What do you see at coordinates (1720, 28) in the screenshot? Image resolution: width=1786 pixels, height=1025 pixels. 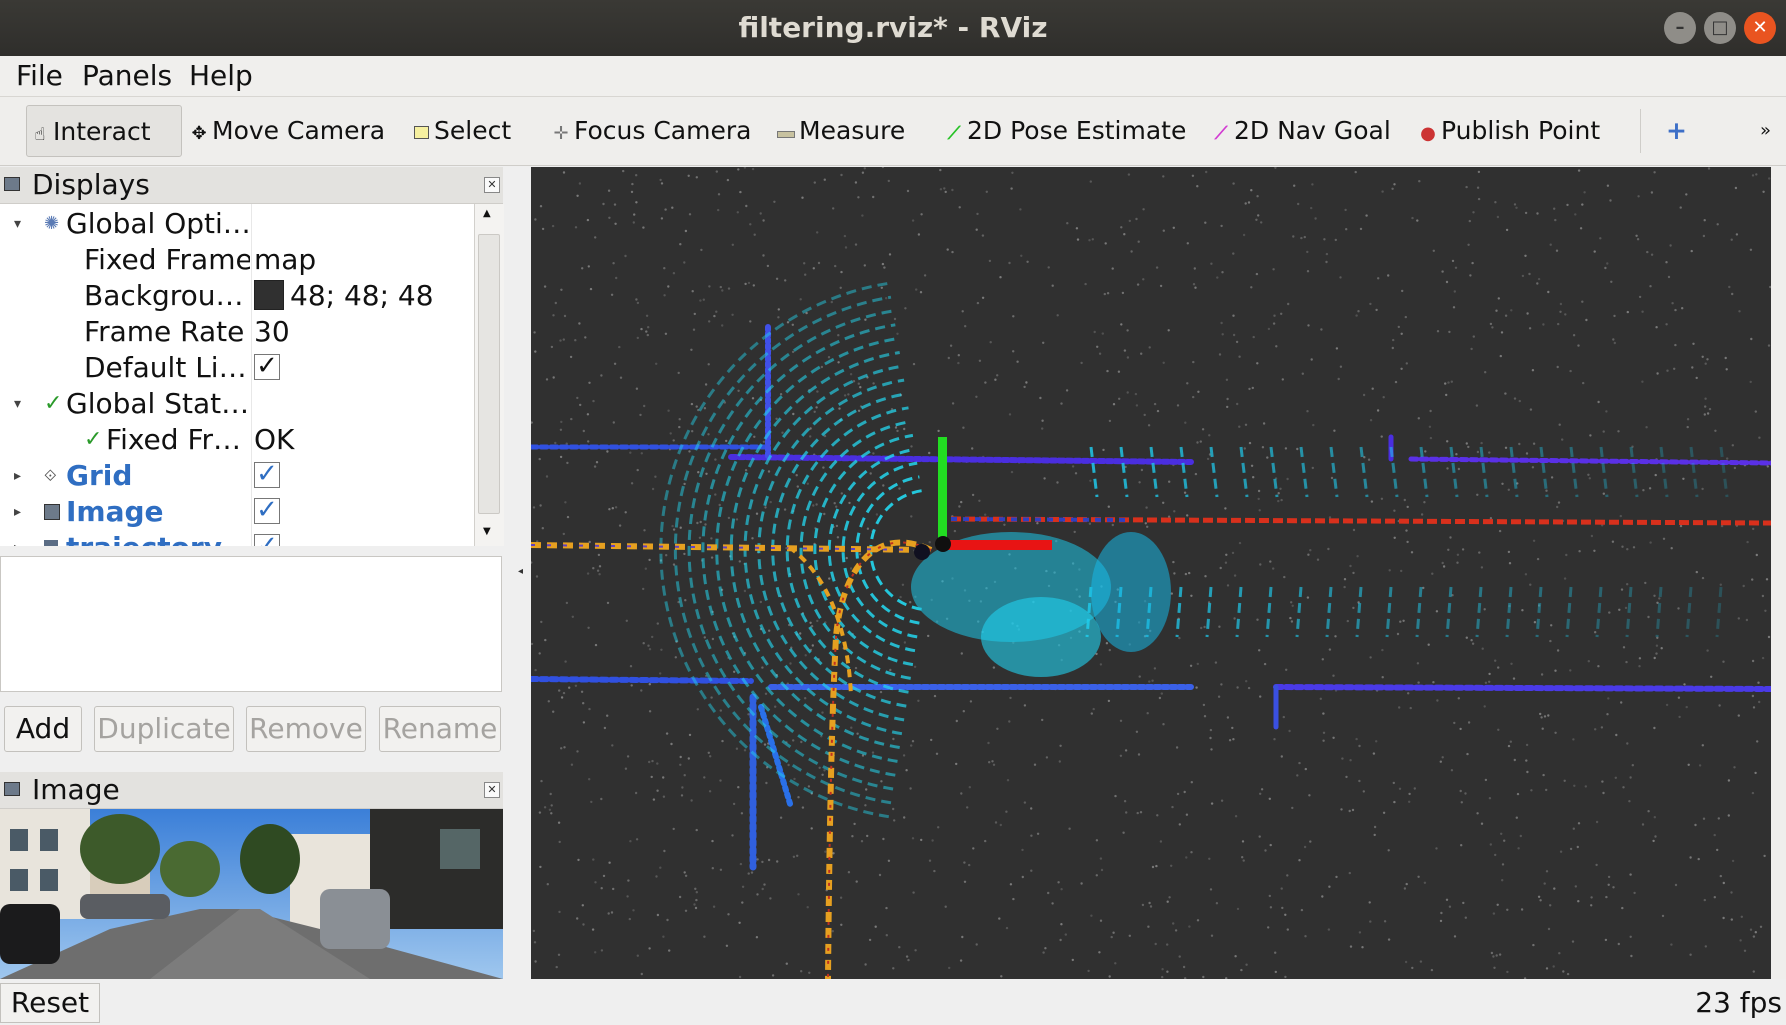 I see `maximize-icon: □` at bounding box center [1720, 28].